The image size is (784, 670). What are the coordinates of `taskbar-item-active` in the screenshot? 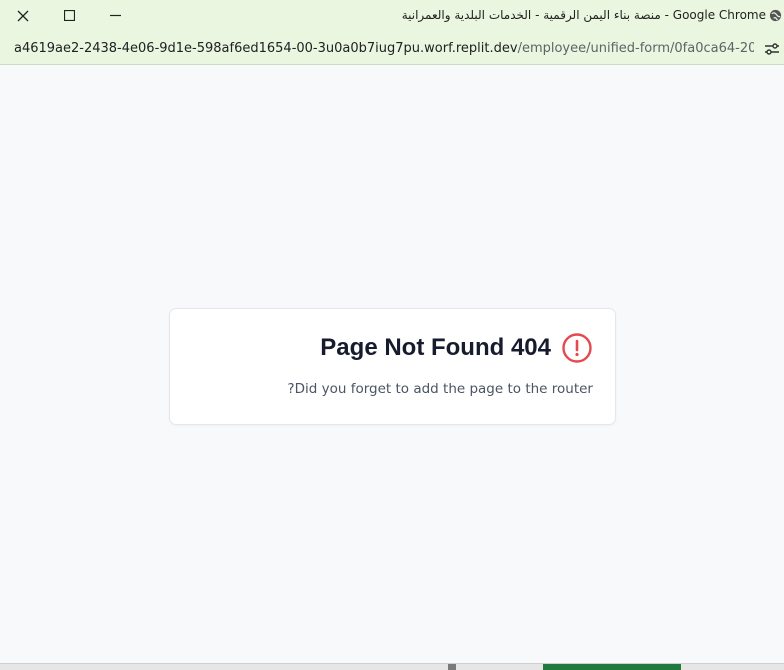 It's located at (612, 667).